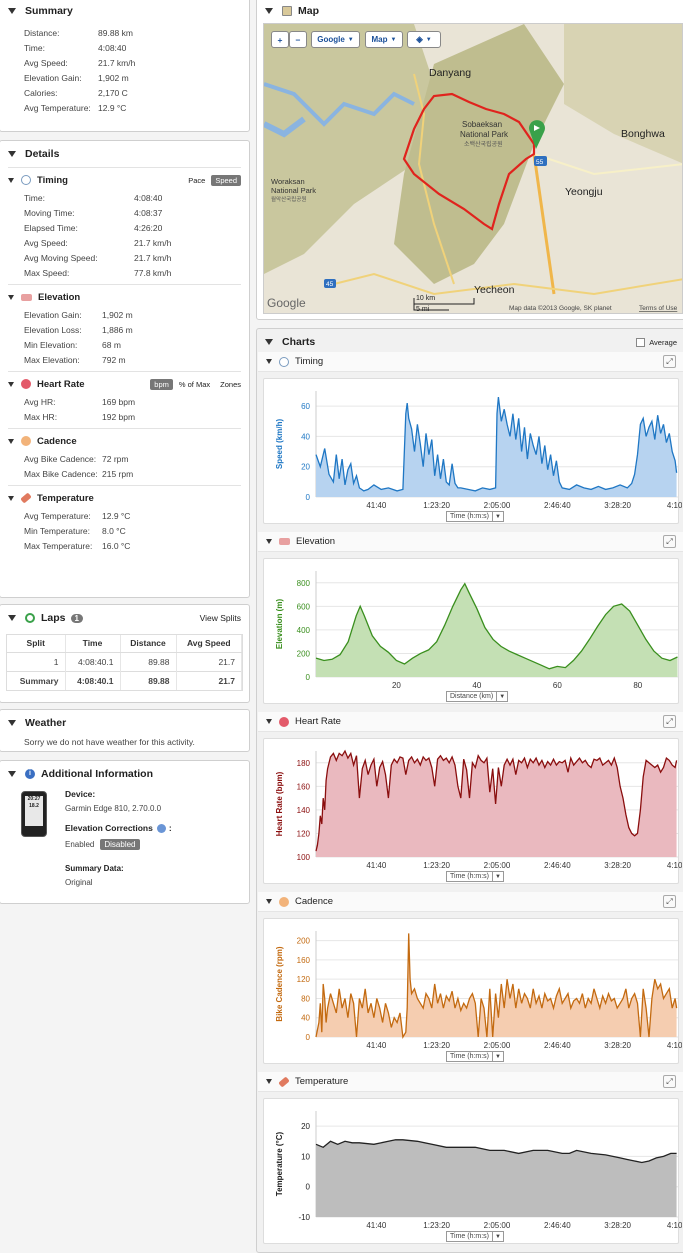  I want to click on view-splits-link: View Splits, so click(220, 618).